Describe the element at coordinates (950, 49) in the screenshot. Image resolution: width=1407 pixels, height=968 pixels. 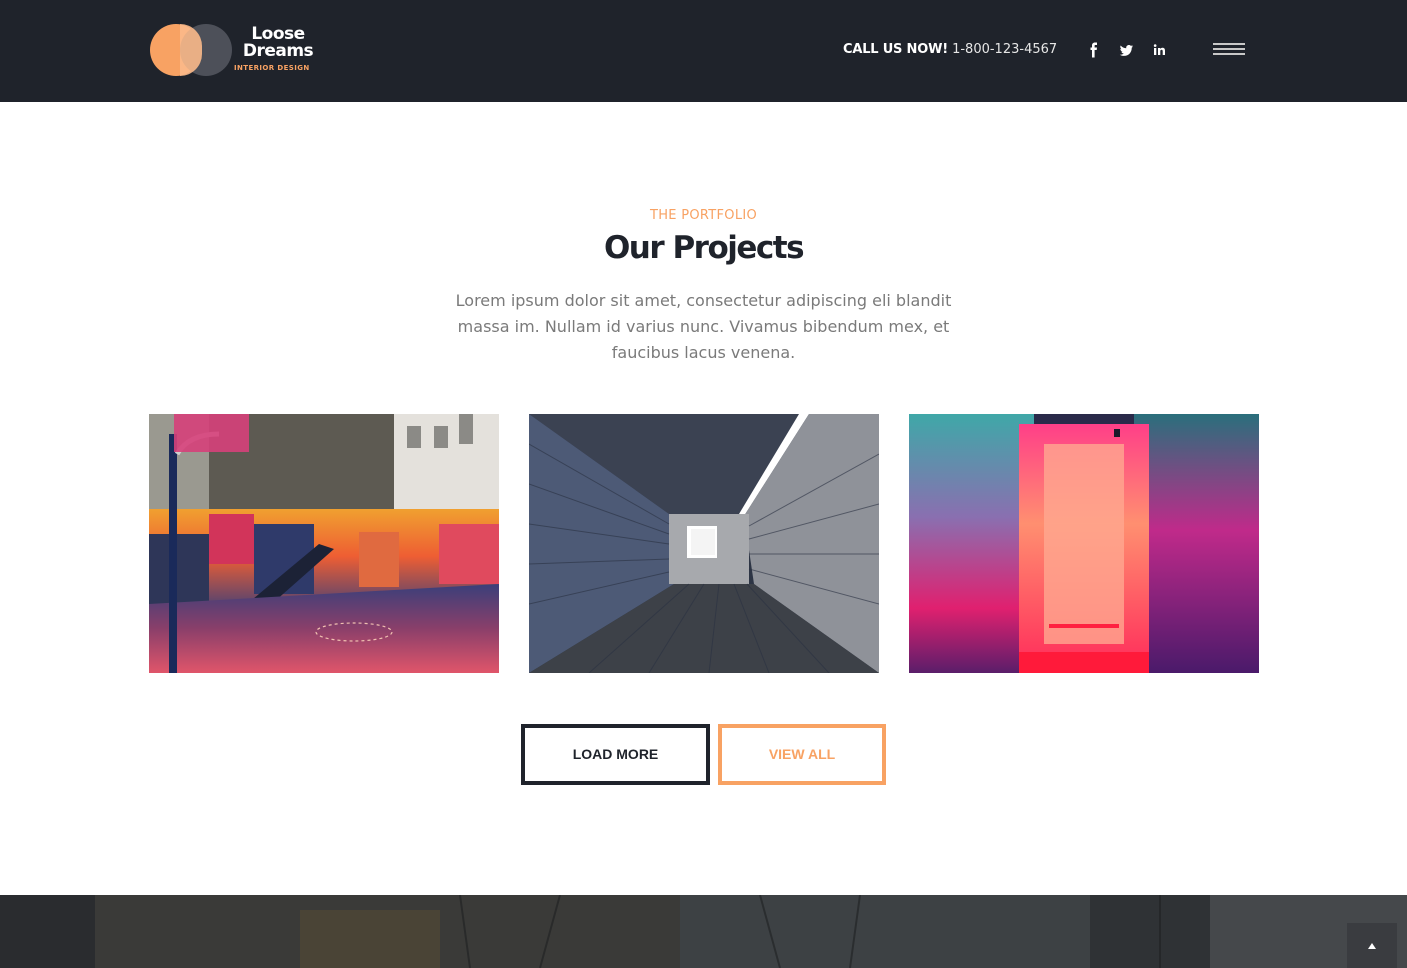
I see `call-us: CALL US NOW! 1-800-123-4567` at that location.